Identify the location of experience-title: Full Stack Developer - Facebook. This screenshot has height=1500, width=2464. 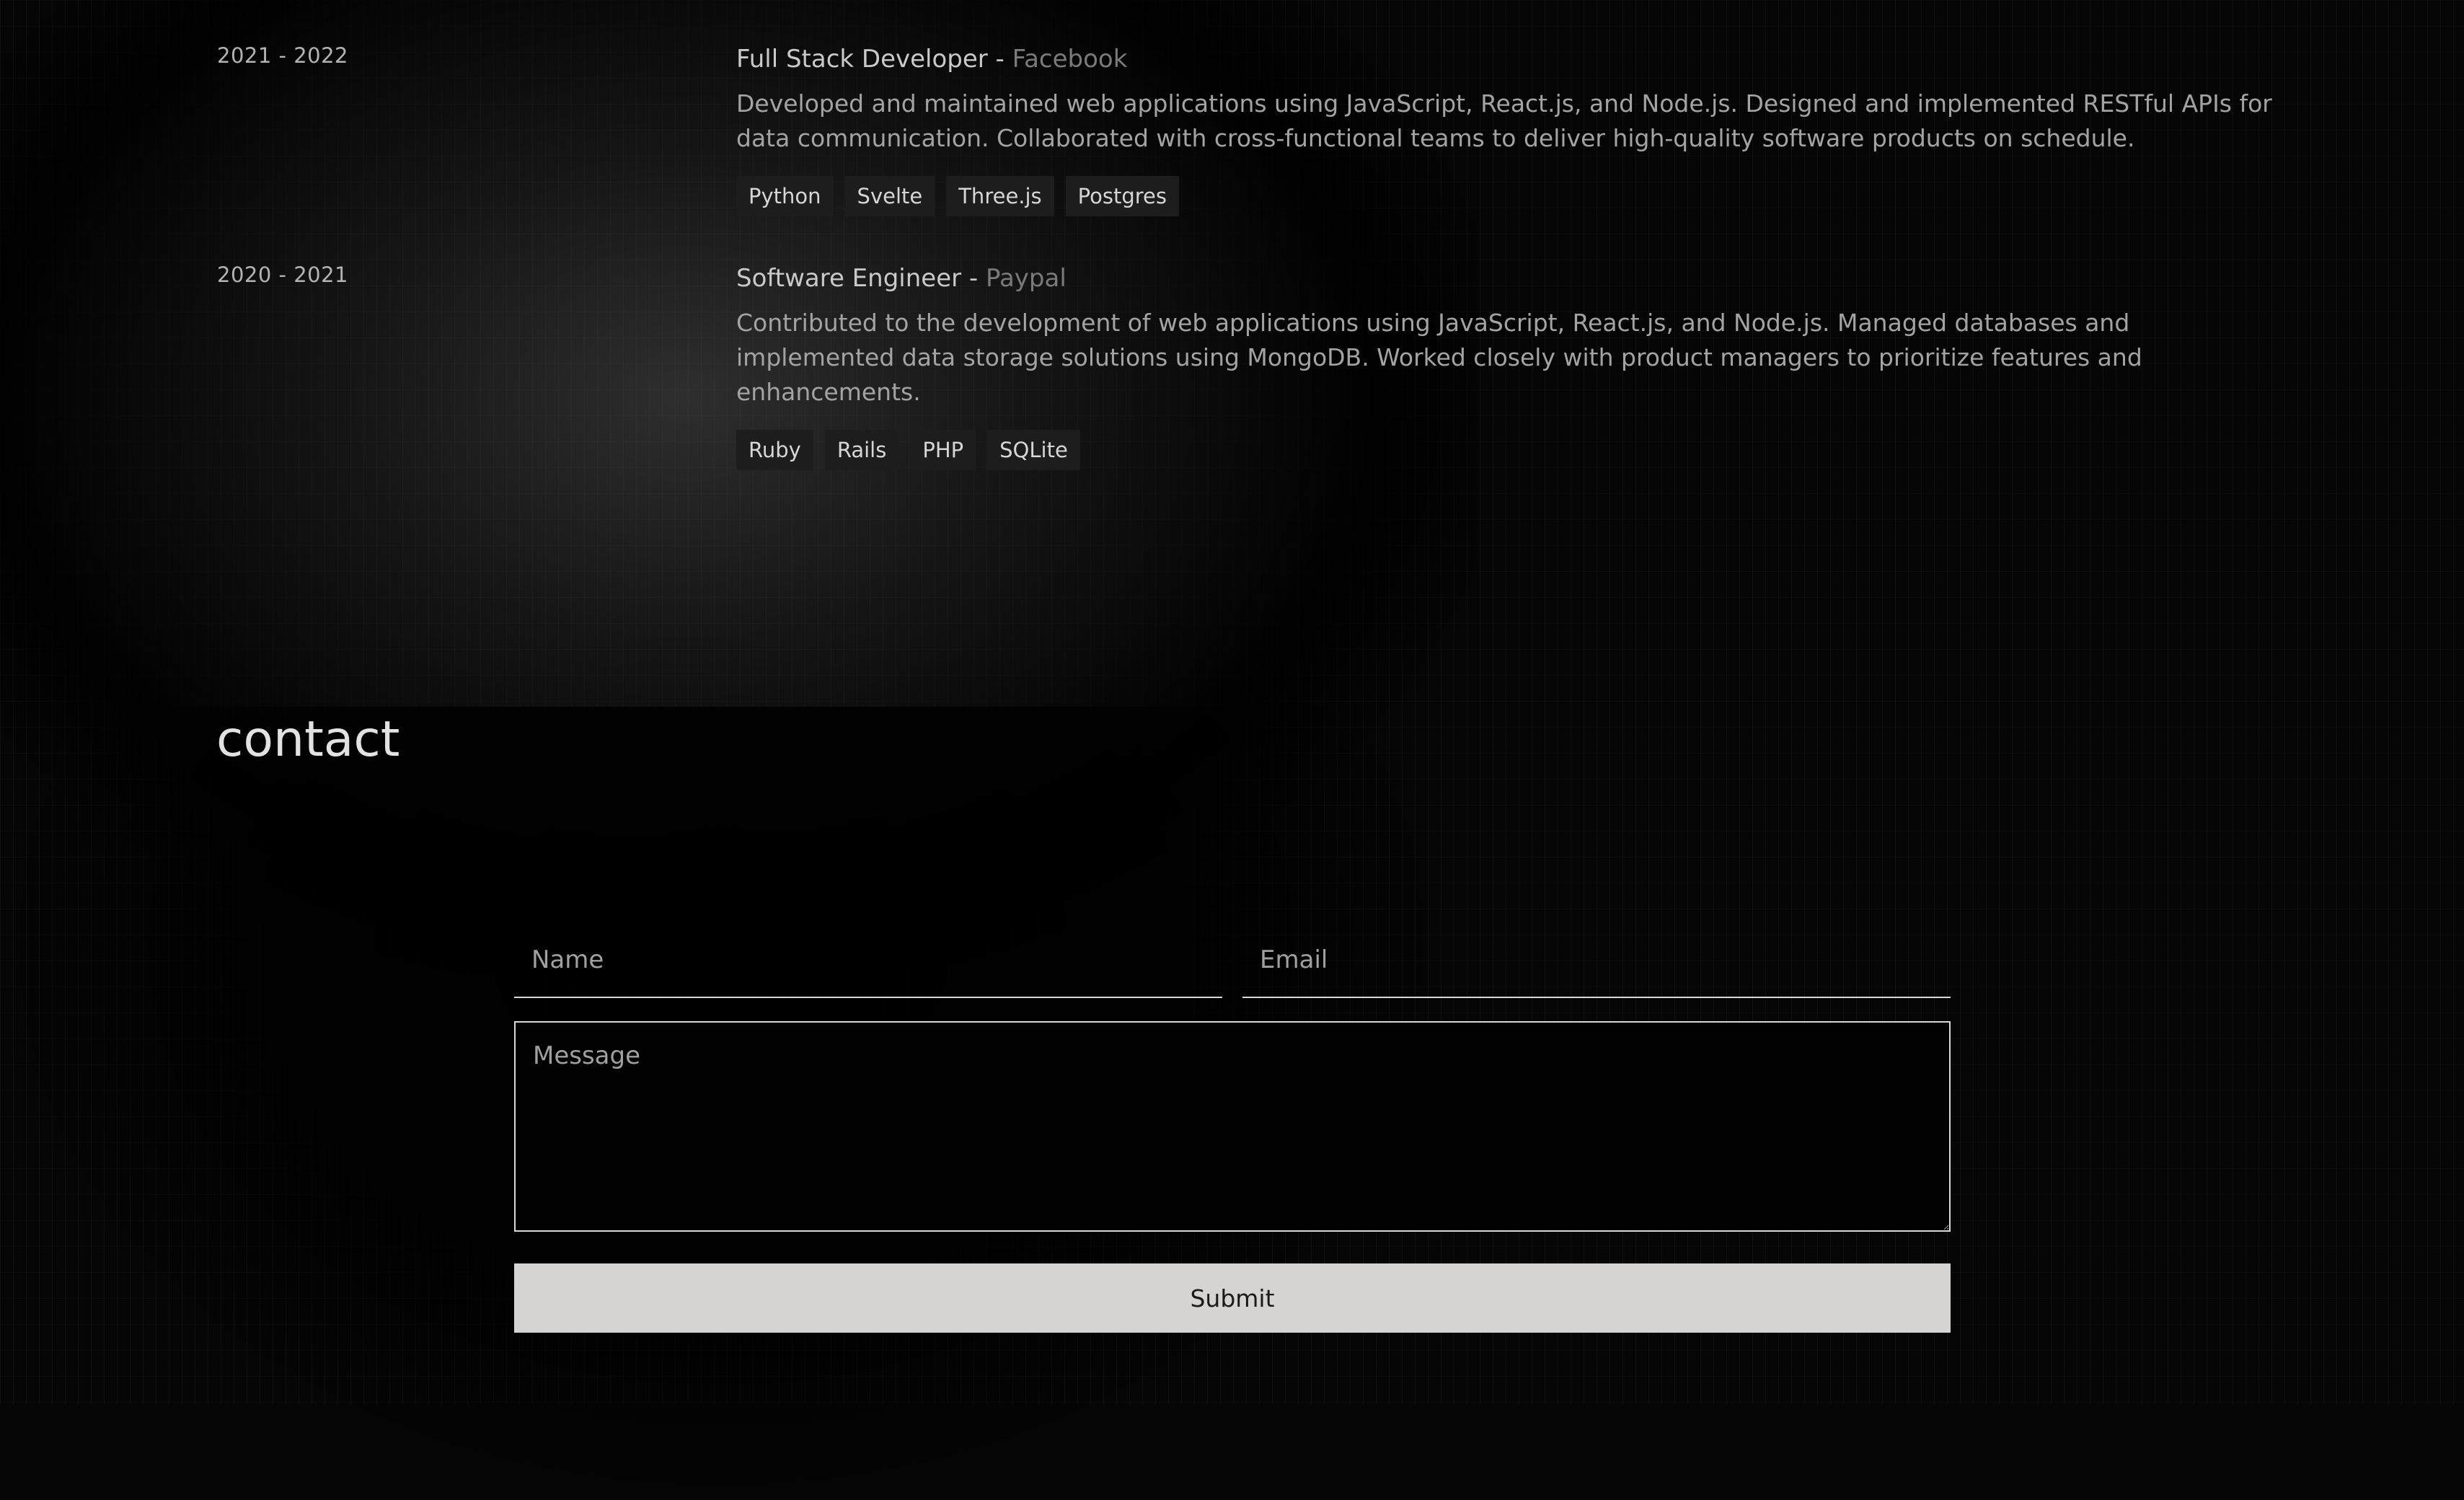
(1515, 59).